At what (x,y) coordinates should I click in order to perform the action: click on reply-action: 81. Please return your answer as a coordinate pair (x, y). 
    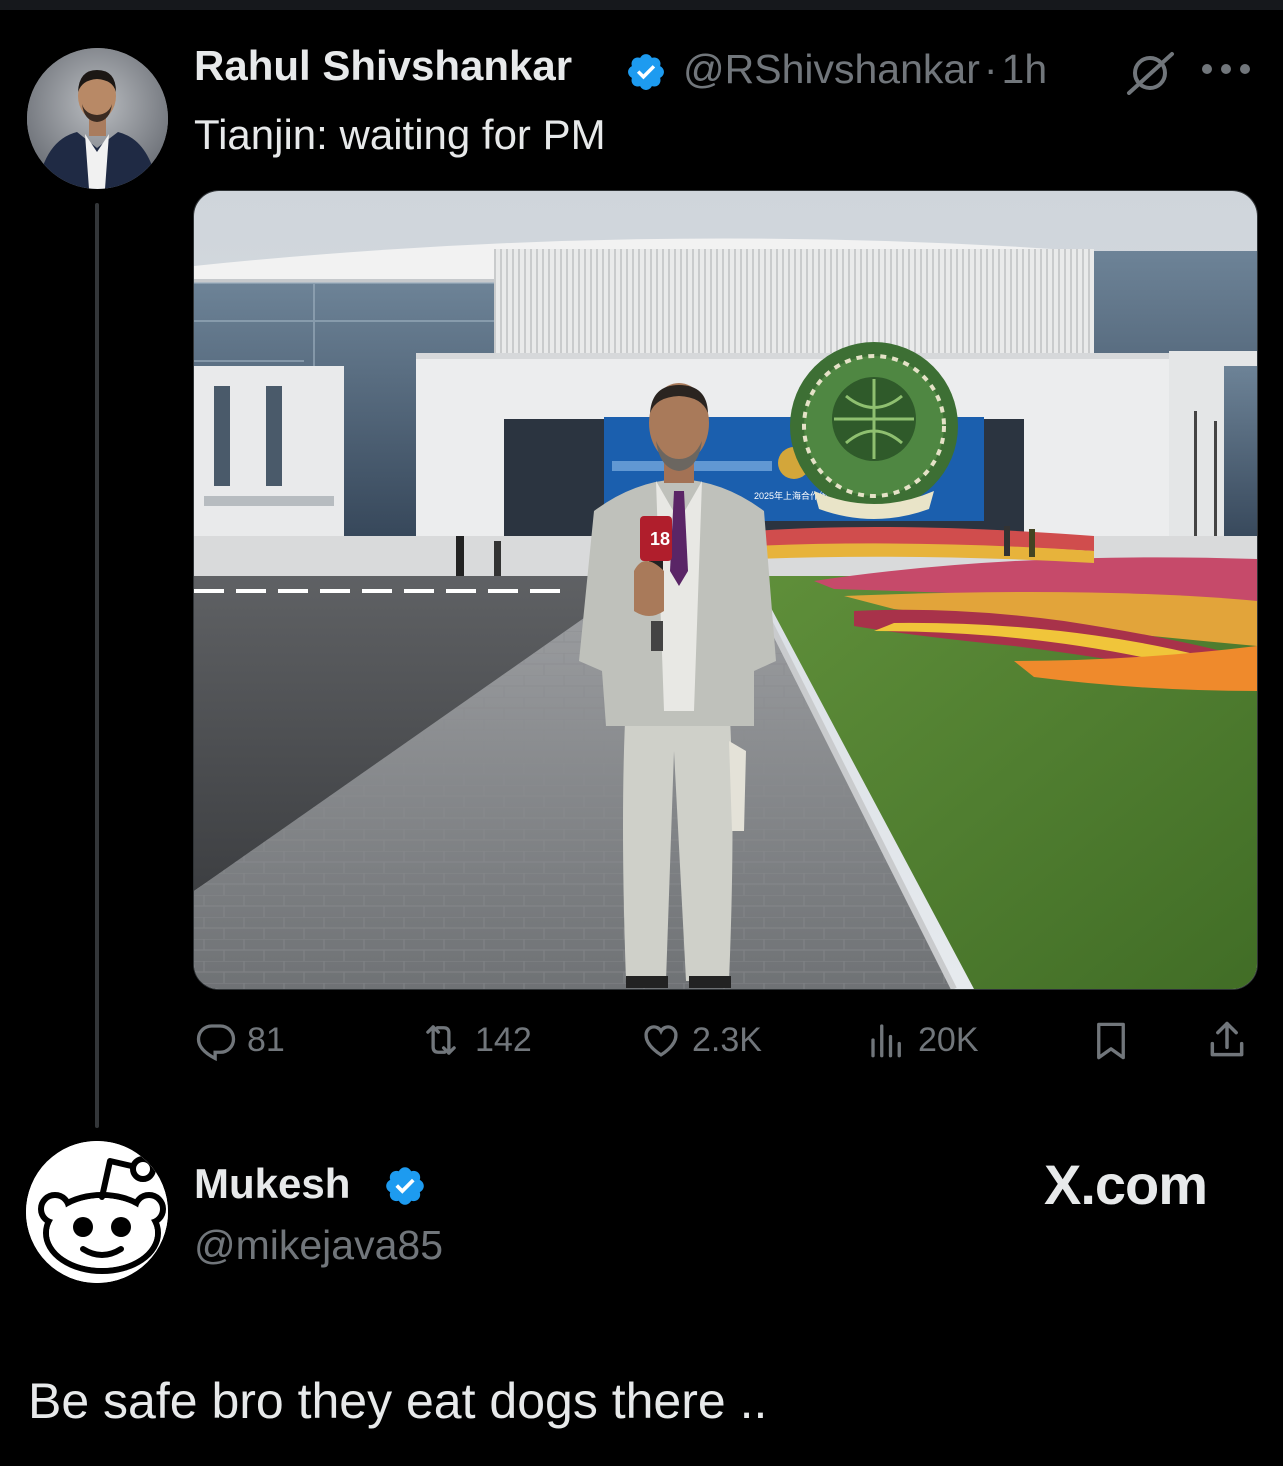
    Looking at the image, I should click on (240, 1040).